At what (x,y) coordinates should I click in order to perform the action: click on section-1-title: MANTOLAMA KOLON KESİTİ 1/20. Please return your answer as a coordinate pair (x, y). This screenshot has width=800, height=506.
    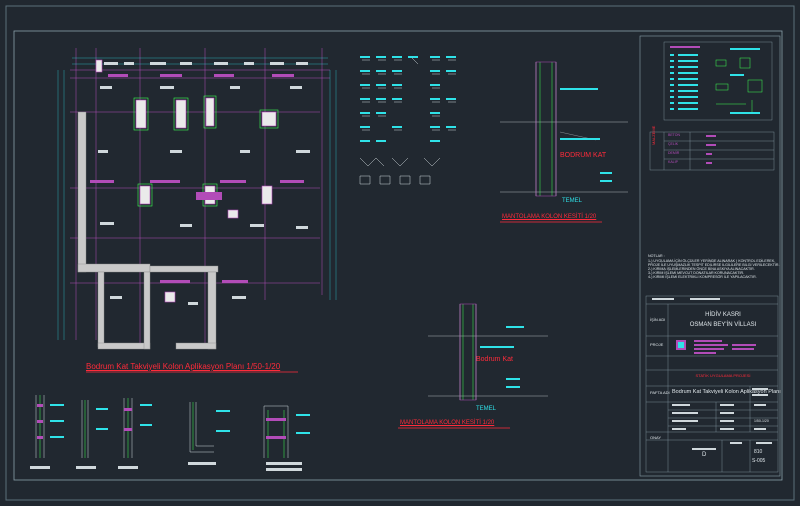
    Looking at the image, I should click on (549, 217).